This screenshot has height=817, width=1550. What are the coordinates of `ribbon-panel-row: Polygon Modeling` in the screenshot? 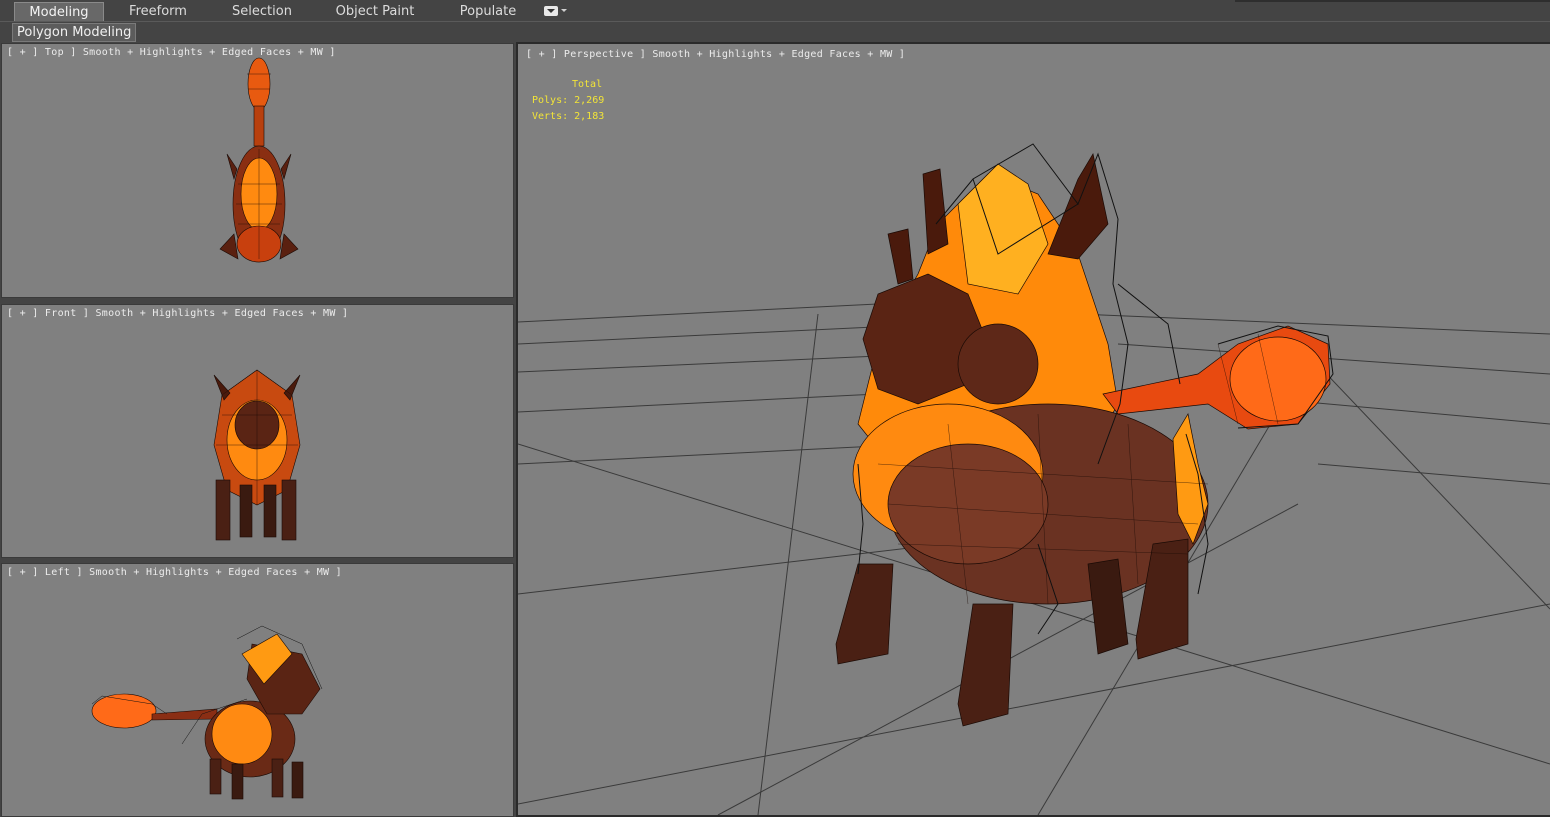 It's located at (775, 32).